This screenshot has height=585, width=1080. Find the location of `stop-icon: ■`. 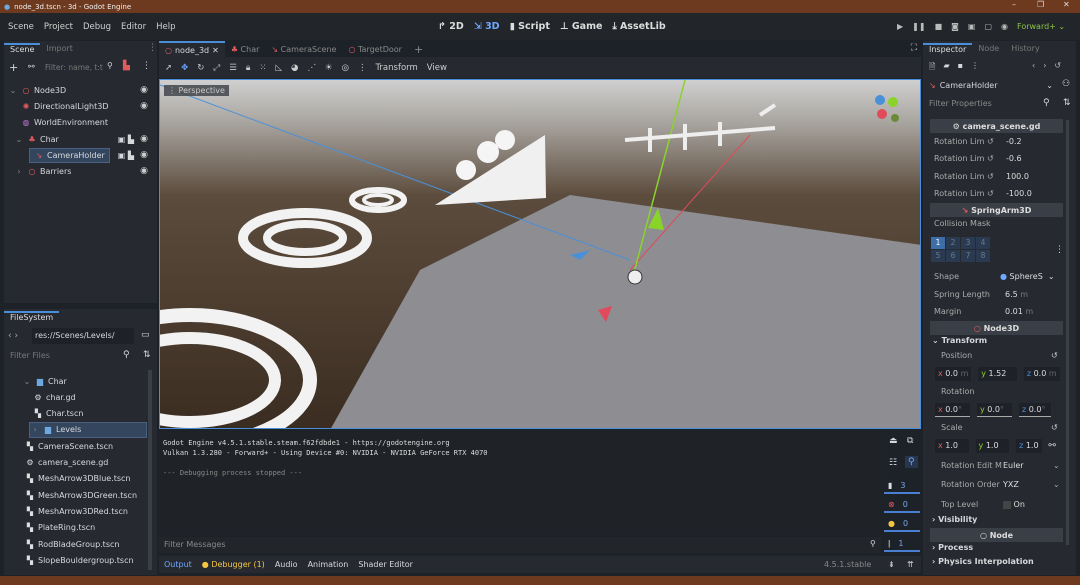

stop-icon: ■ is located at coordinates (939, 26).